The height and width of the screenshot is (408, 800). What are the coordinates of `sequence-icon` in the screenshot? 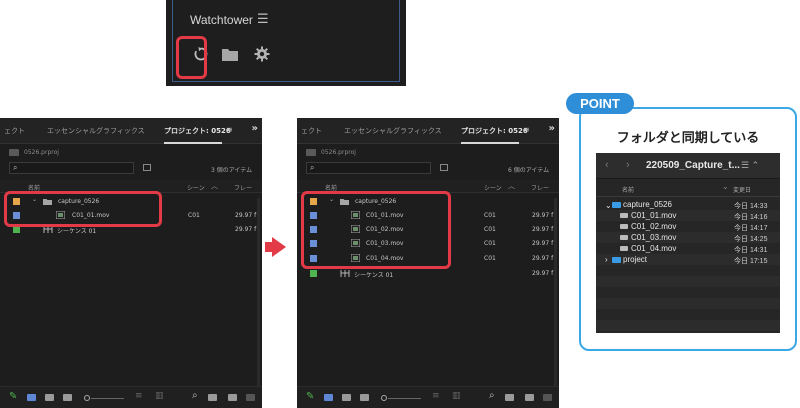 It's located at (345, 273).